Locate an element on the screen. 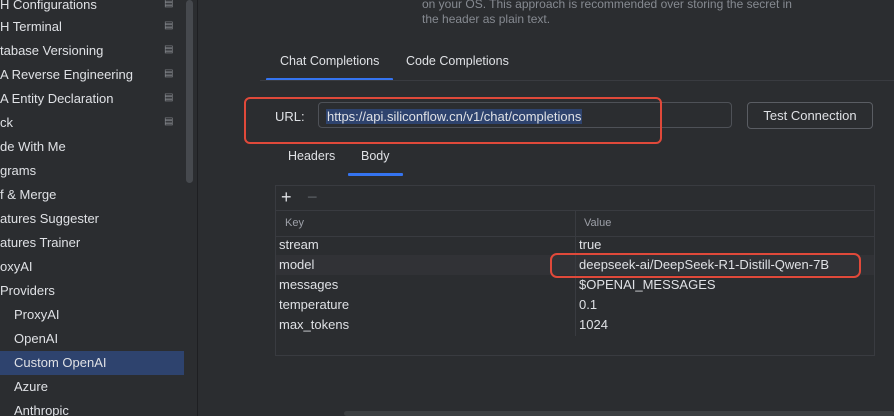 Image resolution: width=894 pixels, height=416 pixels. sidebar-item-label: A Entity Declaration is located at coordinates (57, 98).